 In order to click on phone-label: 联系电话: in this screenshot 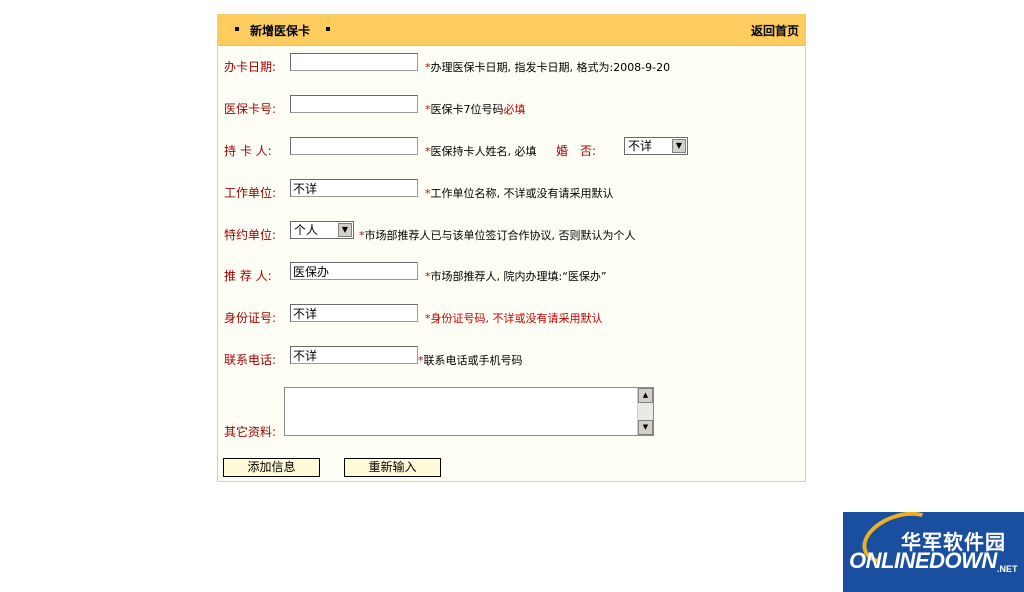, I will do `click(250, 360)`.